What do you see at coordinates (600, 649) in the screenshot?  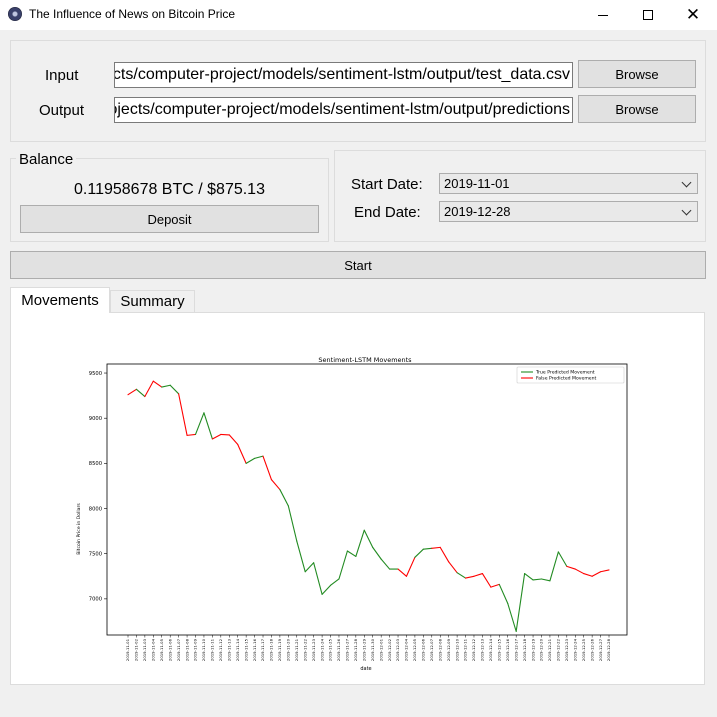 I see `x-tick-label: 2019-12-27` at bounding box center [600, 649].